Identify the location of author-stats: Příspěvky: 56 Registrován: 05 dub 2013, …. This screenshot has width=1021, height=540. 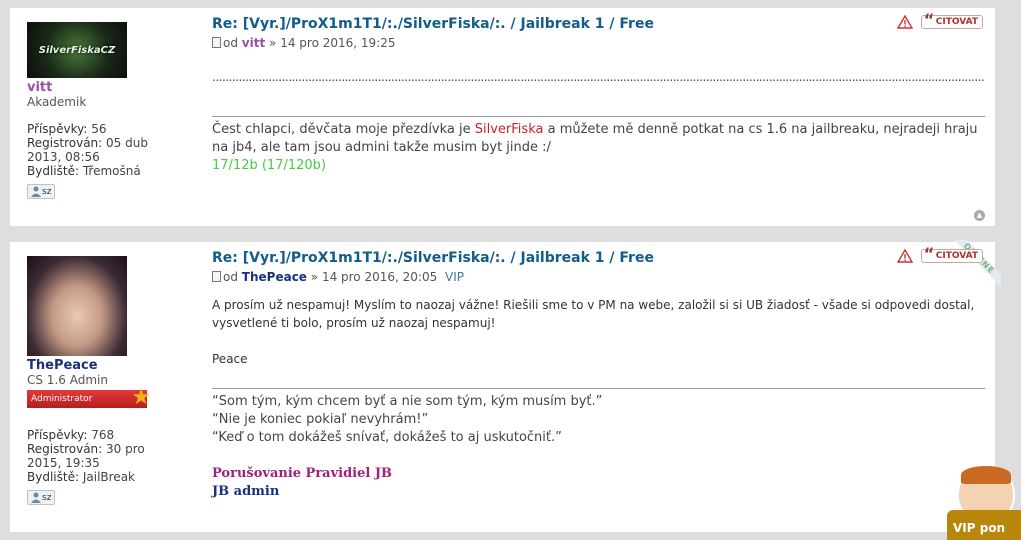
(102, 150).